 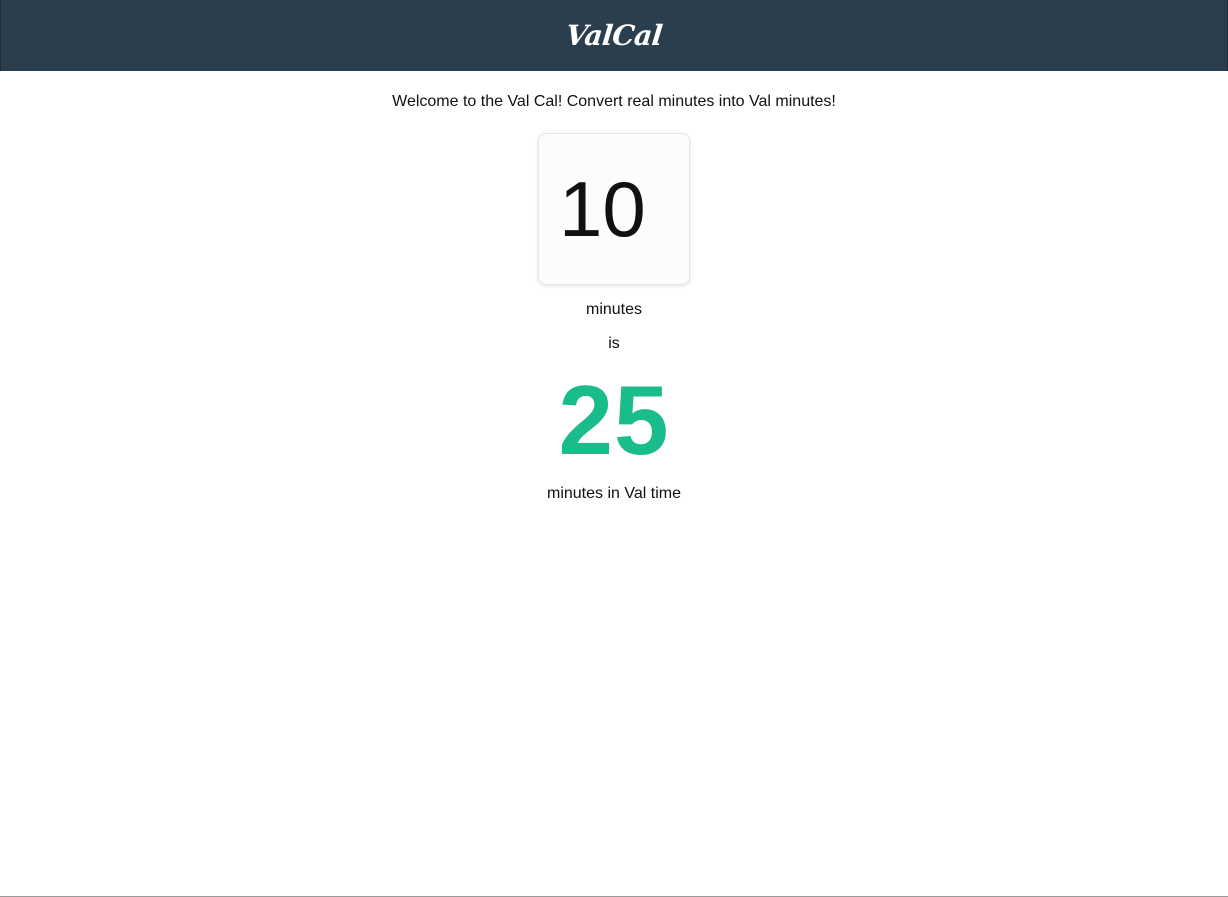 I want to click on app-header: ValCal, so click(x=614, y=35).